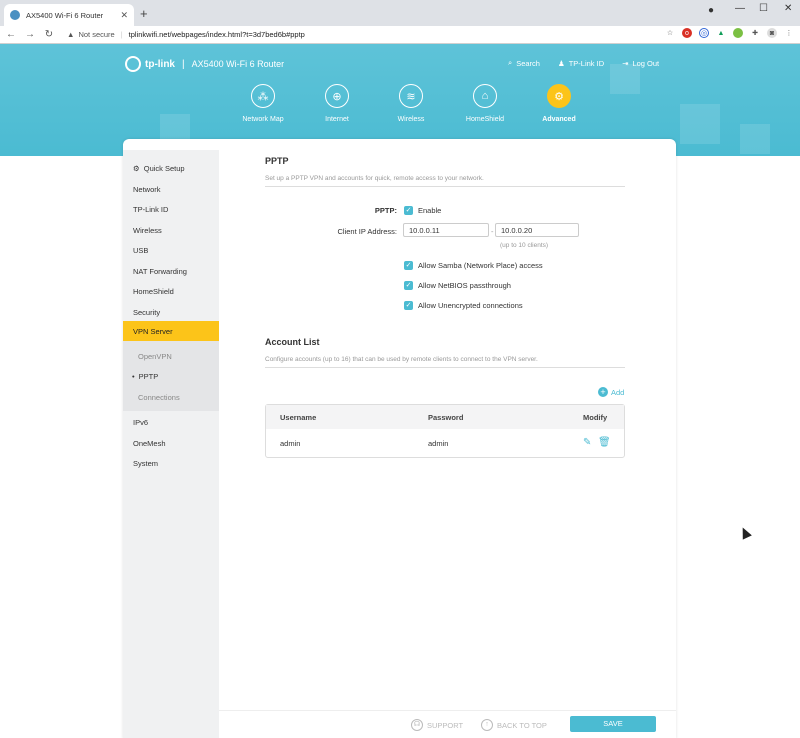  I want to click on client-ip-label: Client IP Address:, so click(367, 231).